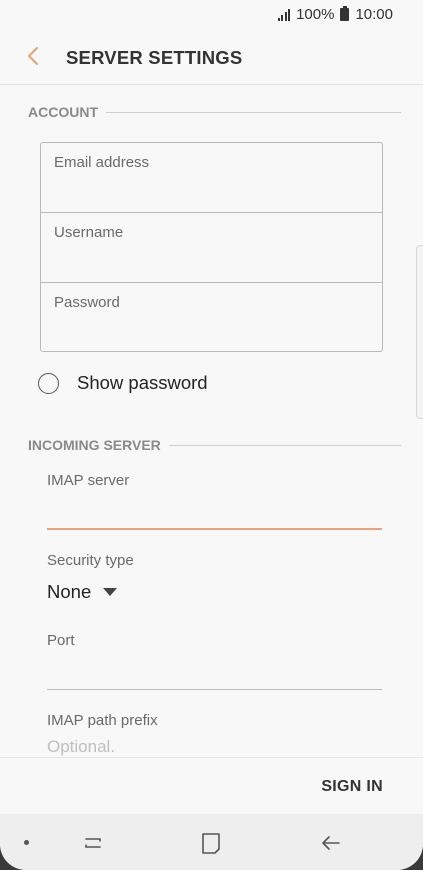 This screenshot has height=870, width=423. Describe the element at coordinates (211, 178) in the screenshot. I see `email-field: Email address` at that location.